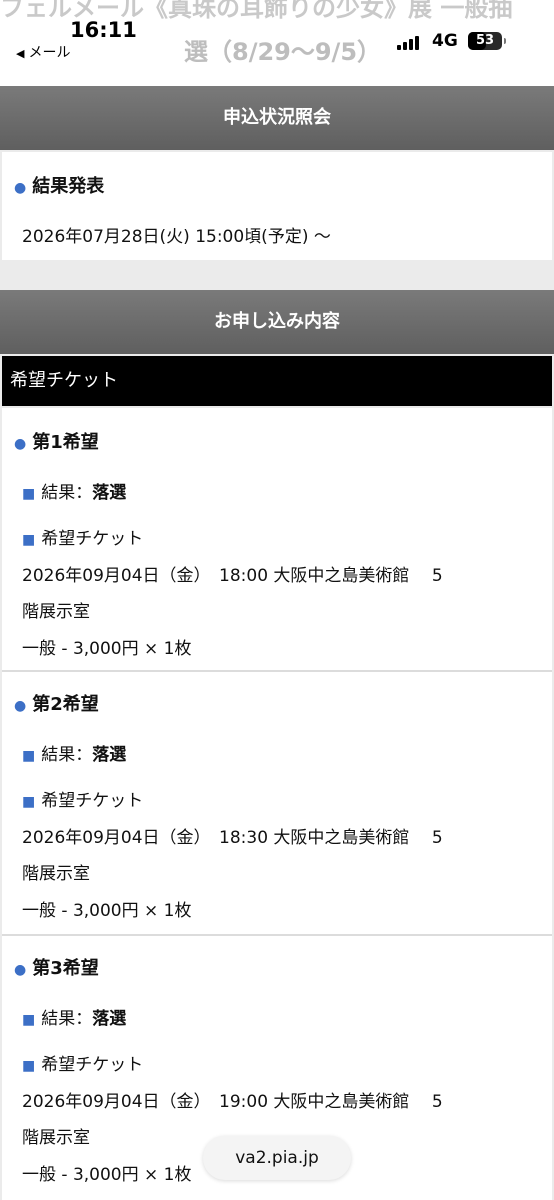 The image size is (554, 1200). I want to click on choice-title: ● 第1希望, so click(56, 442).